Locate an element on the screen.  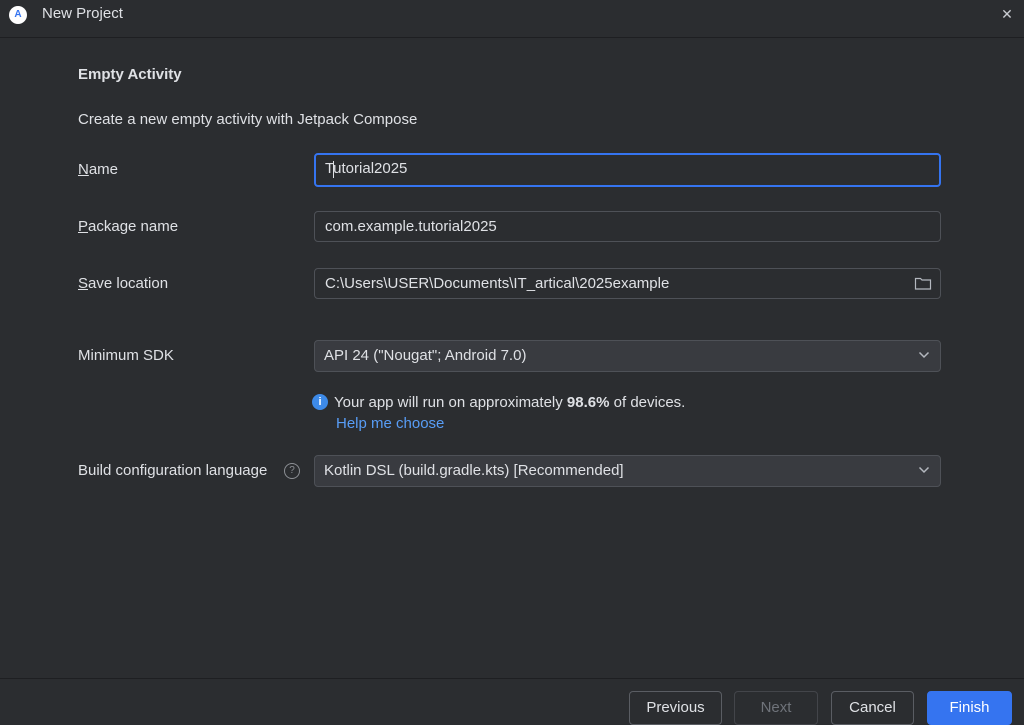
window-title: New Project is located at coordinates (82, 13).